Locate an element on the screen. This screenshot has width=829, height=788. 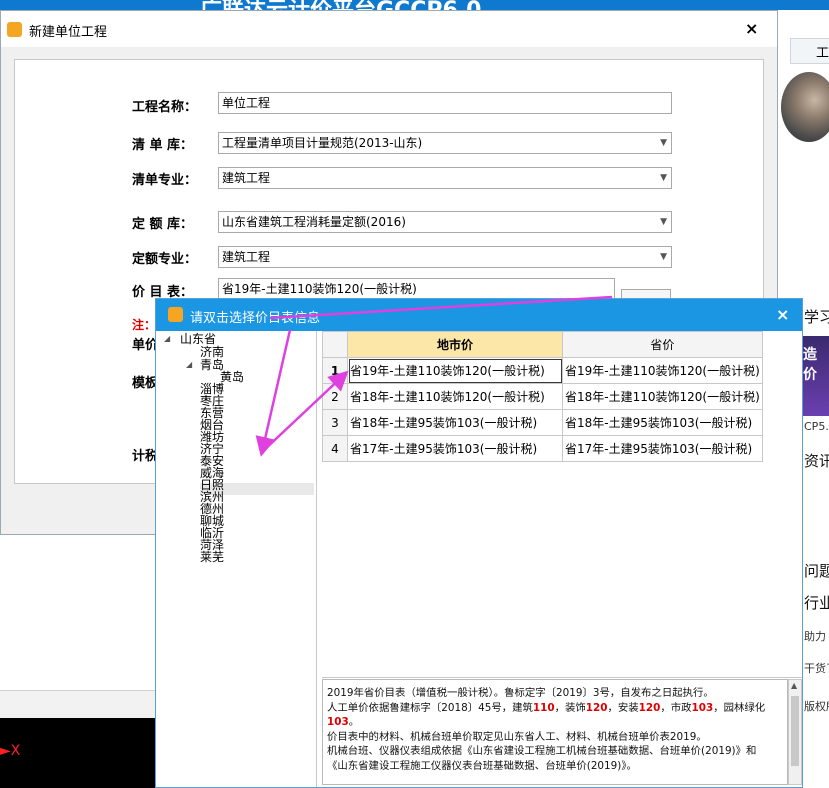
arrow-to-row-icon is located at coordinates (305, 411).